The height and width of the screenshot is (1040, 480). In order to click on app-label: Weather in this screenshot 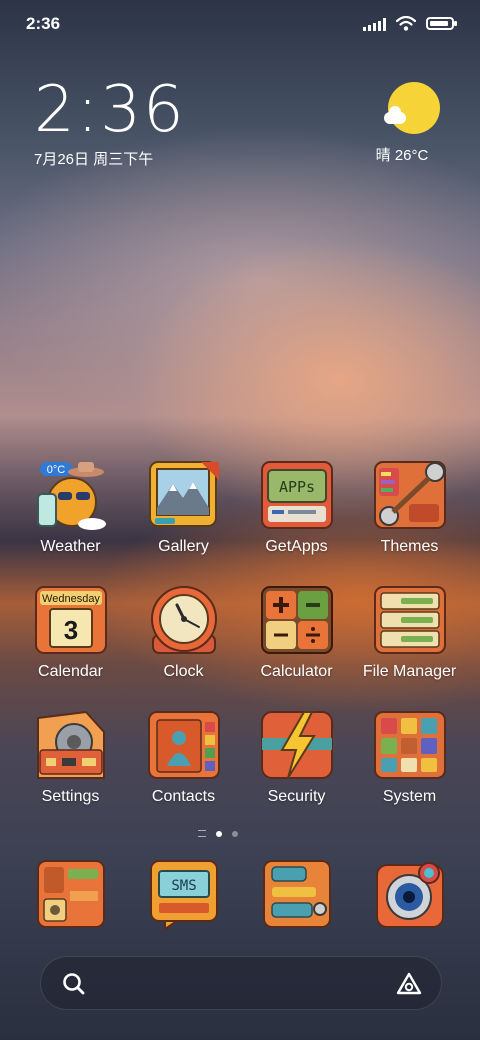, I will do `click(70, 546)`.